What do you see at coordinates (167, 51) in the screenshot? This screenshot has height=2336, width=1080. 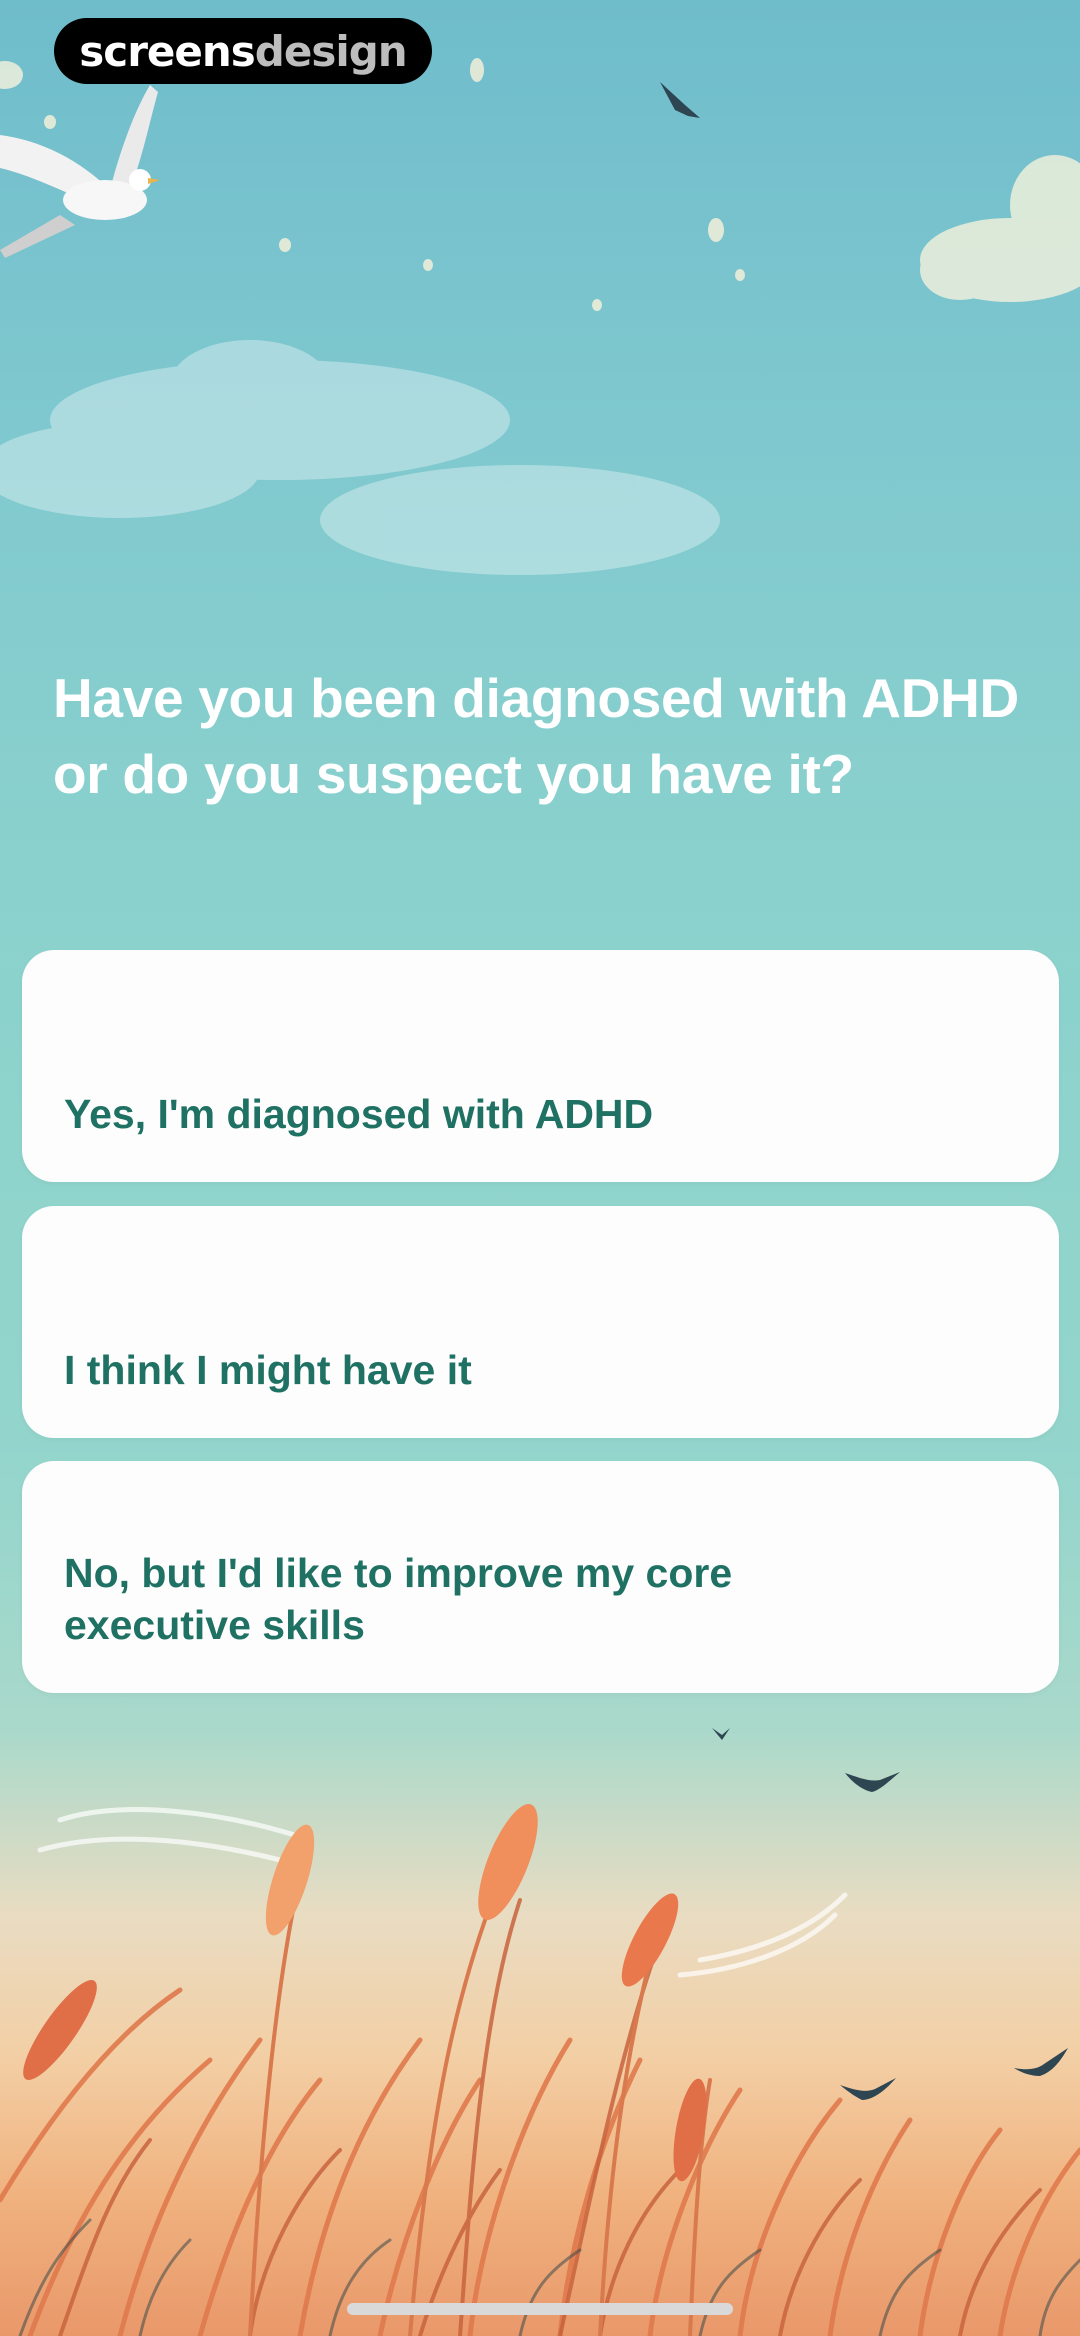 I see `watermark-text-part1: screens` at bounding box center [167, 51].